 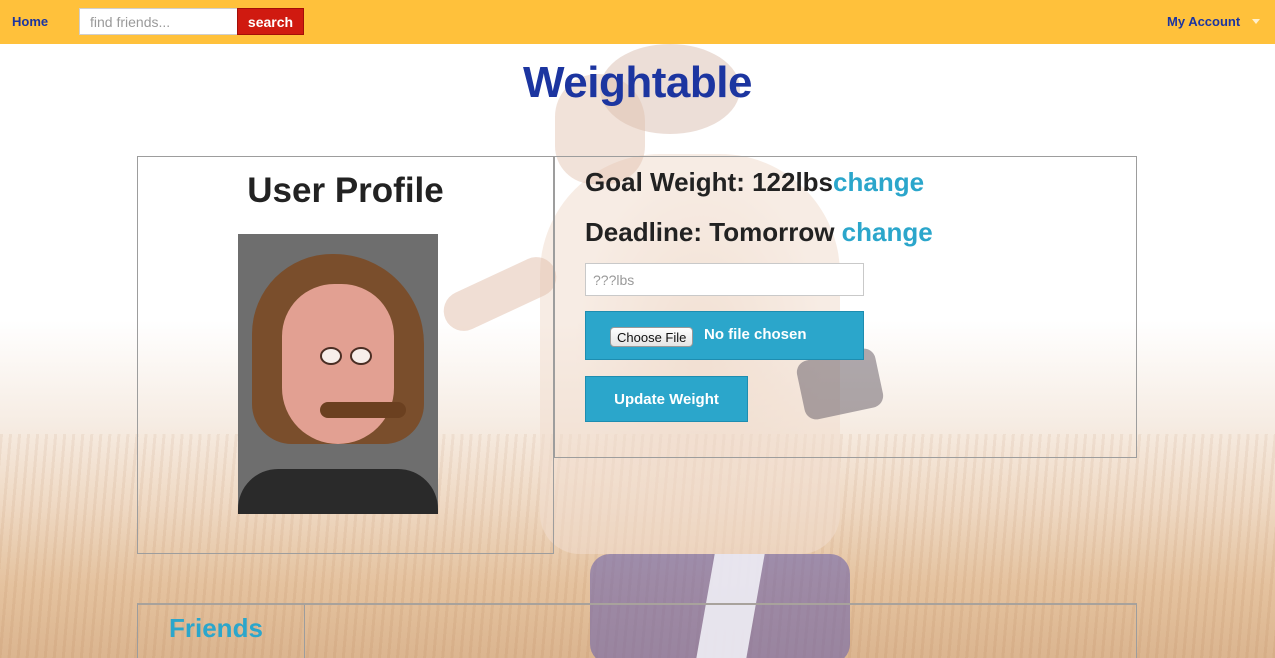 What do you see at coordinates (216, 628) in the screenshot?
I see `friends-heading: Friends` at bounding box center [216, 628].